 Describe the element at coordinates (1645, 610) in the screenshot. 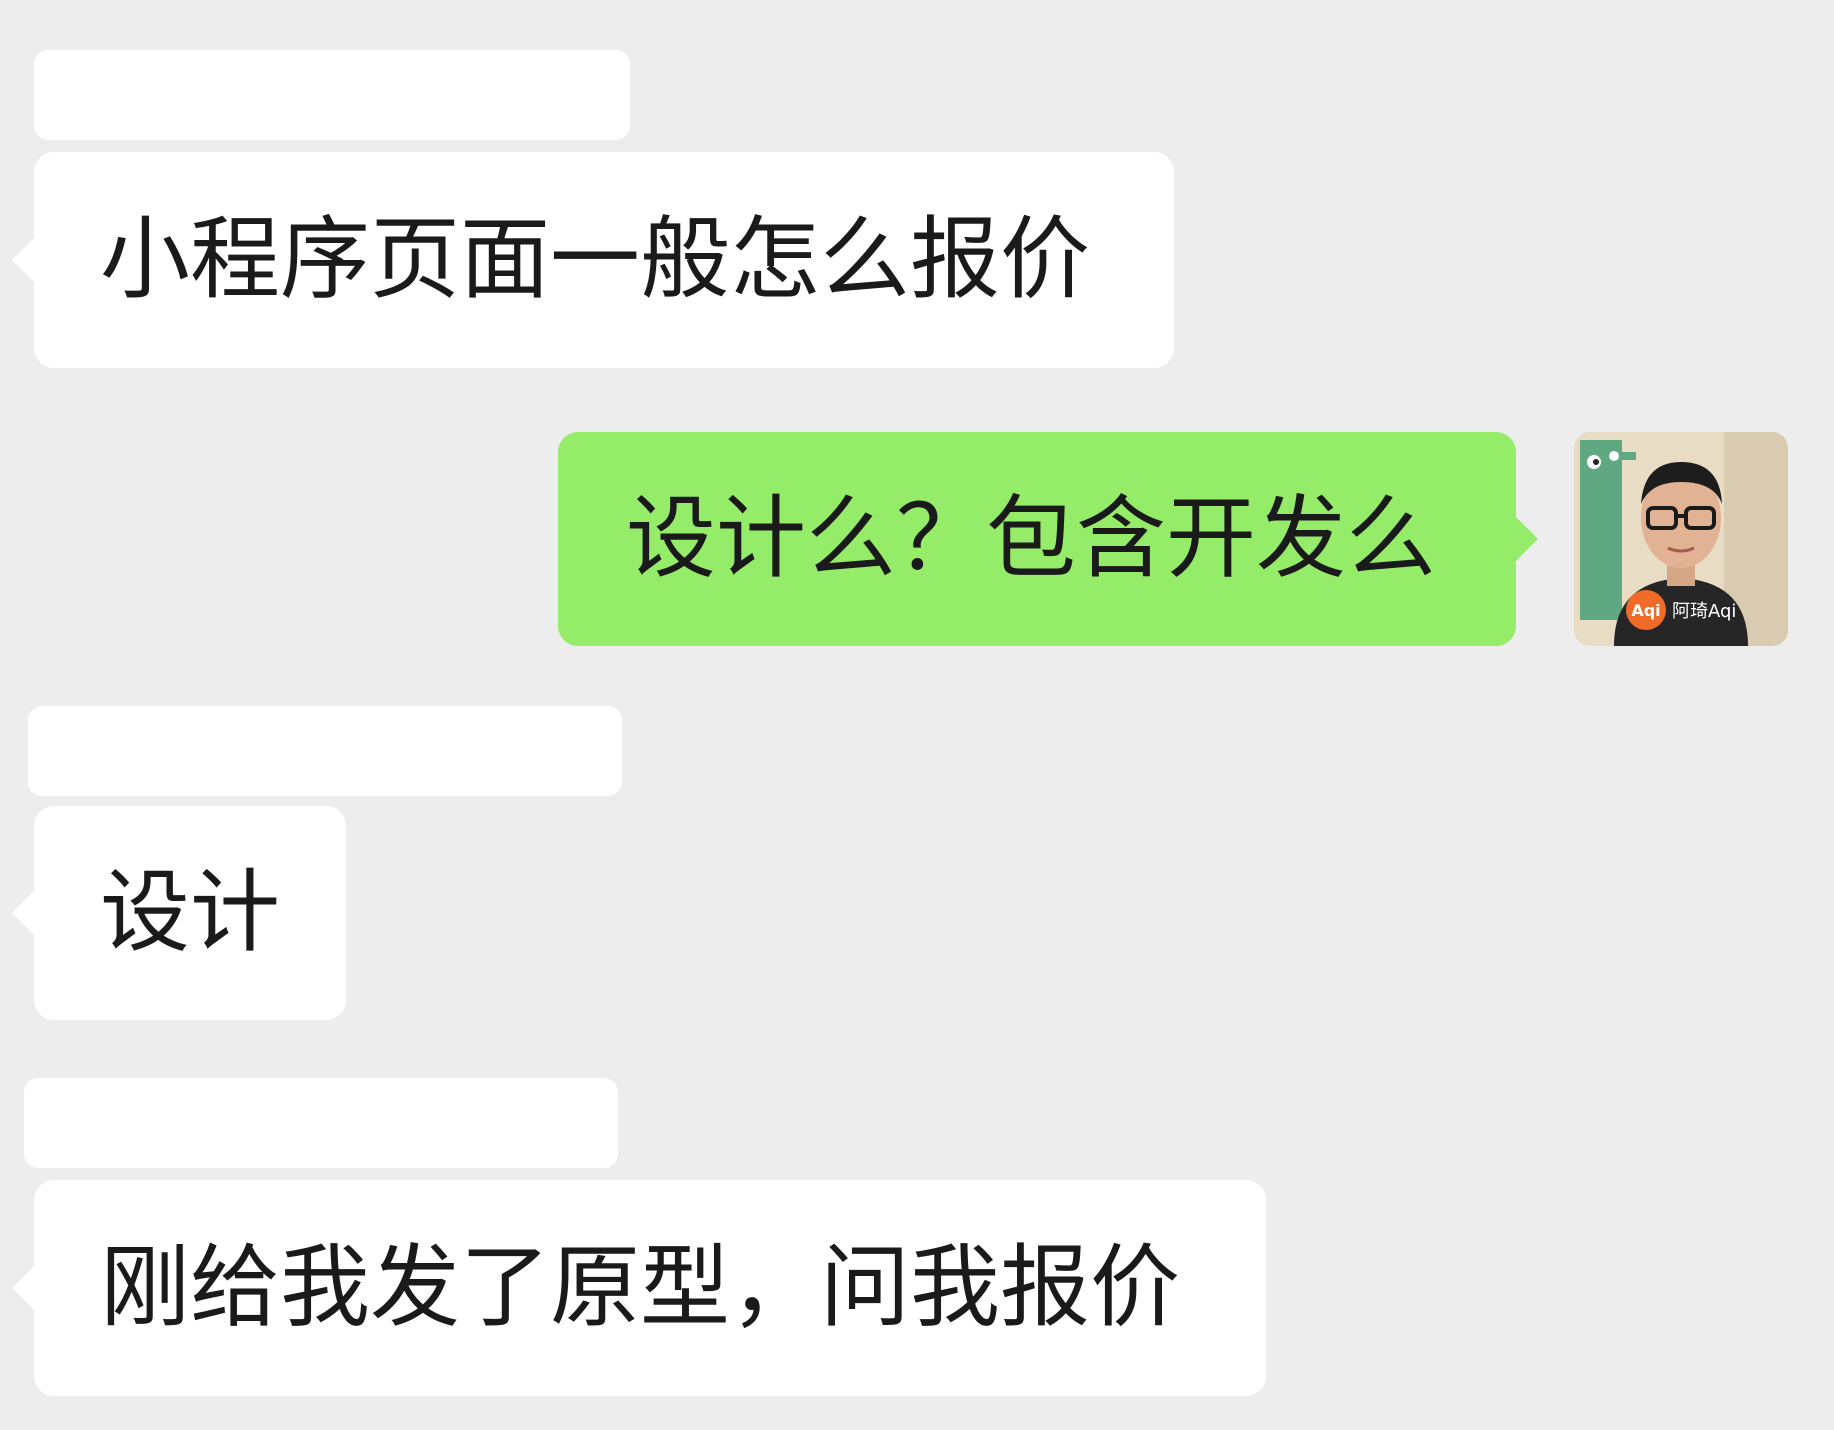

I see `avatar-badge: Aqi` at that location.